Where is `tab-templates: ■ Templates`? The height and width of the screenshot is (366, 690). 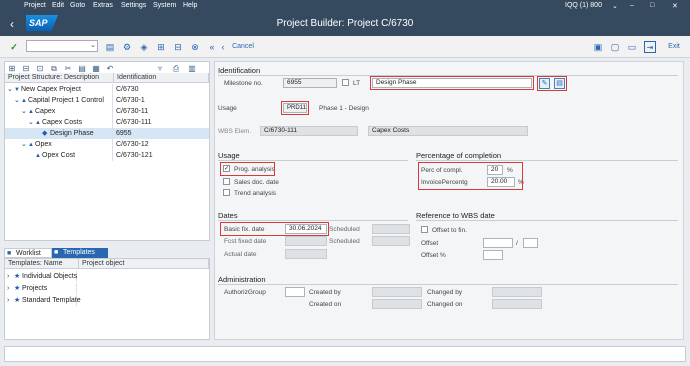
tab-templates: ■ Templates is located at coordinates (80, 253).